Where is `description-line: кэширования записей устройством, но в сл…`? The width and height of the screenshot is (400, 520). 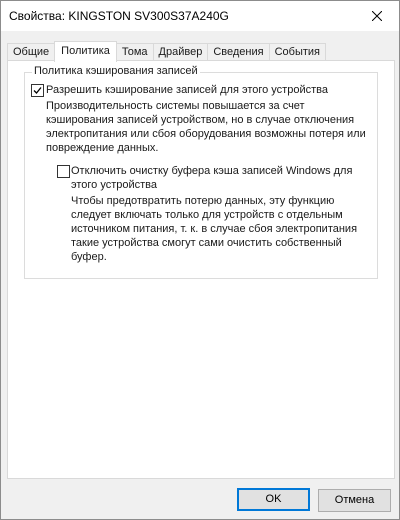 description-line: кэширования записей устройством, но в сл… is located at coordinates (200, 120).